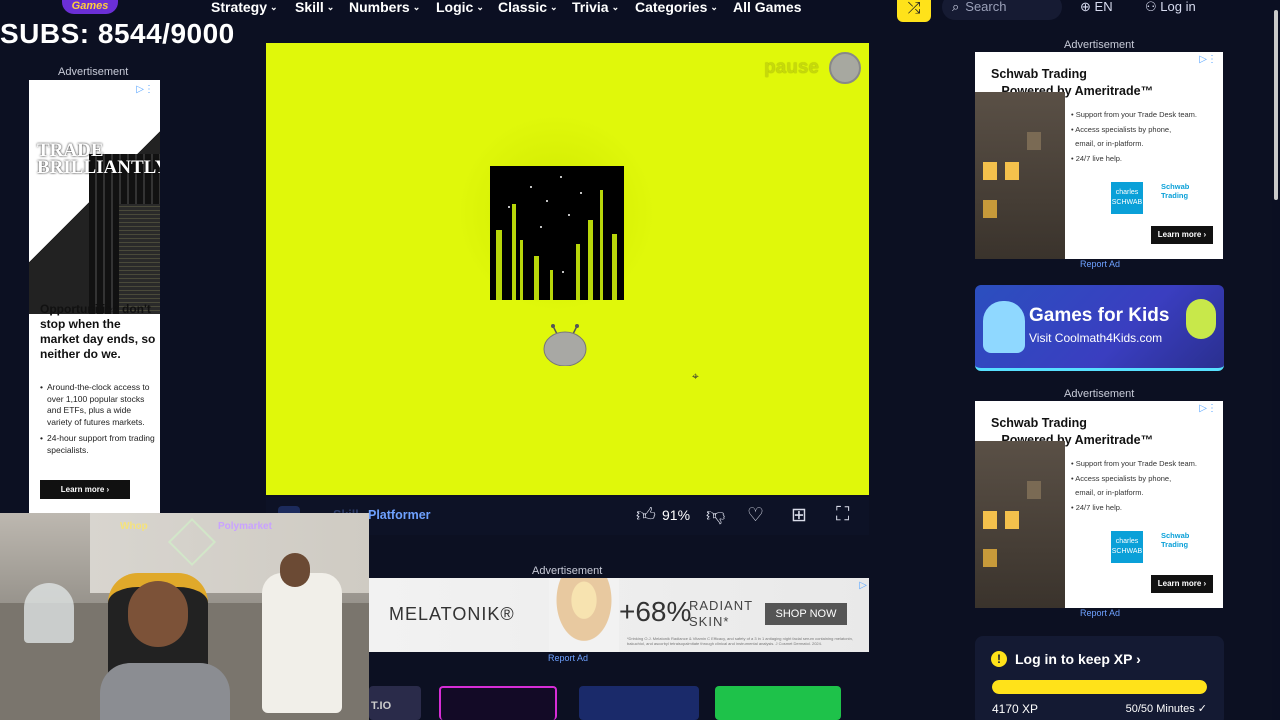  What do you see at coordinates (695, 376) in the screenshot?
I see `mouse-cursor-icon: ⌖` at bounding box center [695, 376].